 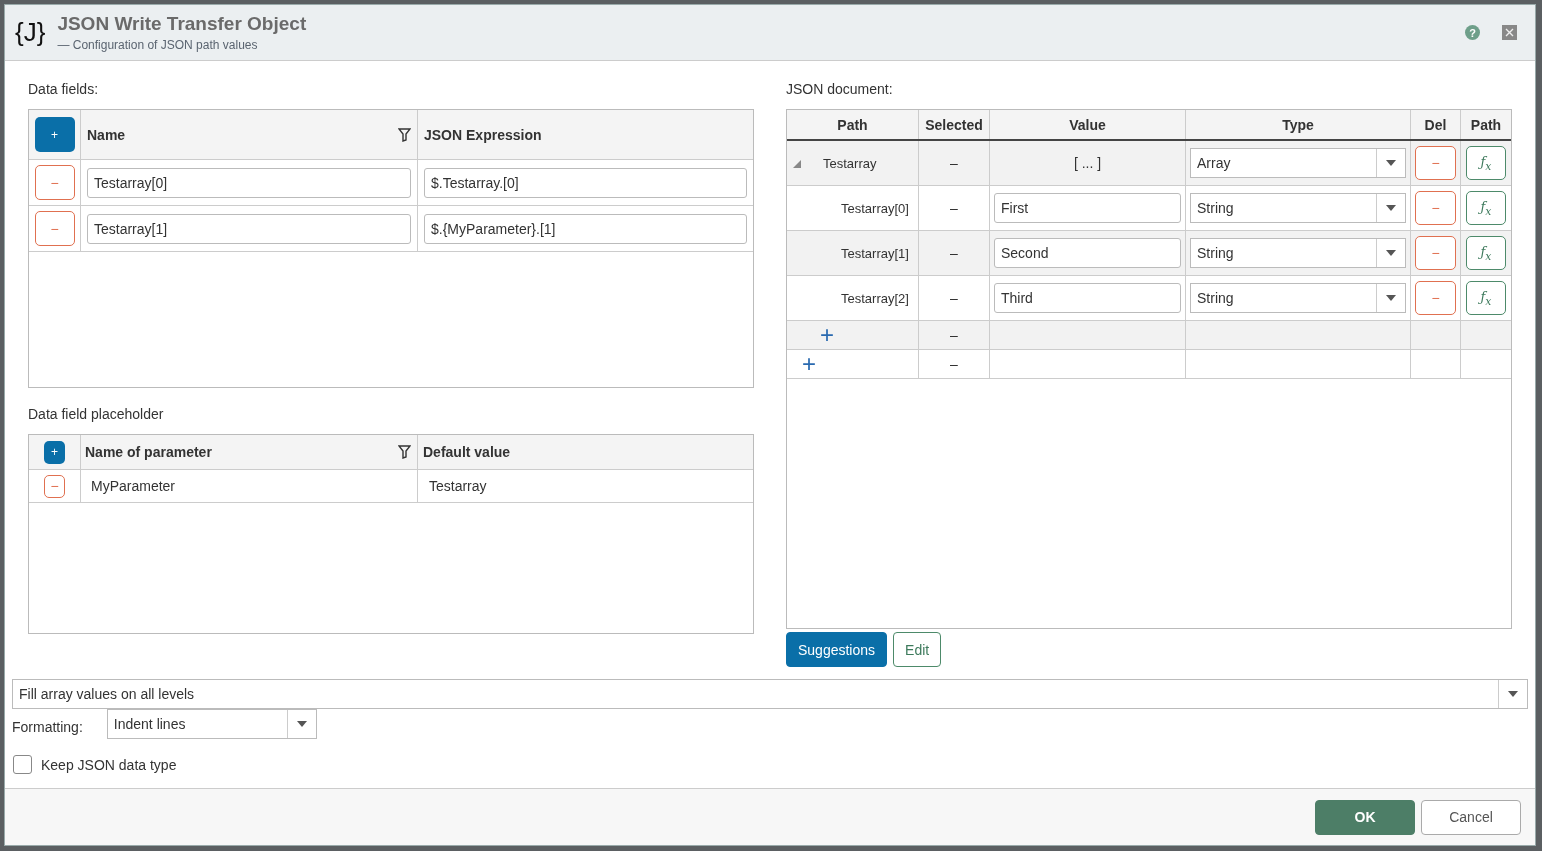 I want to click on formatting-dropdown: Indent lines, so click(x=211, y=724).